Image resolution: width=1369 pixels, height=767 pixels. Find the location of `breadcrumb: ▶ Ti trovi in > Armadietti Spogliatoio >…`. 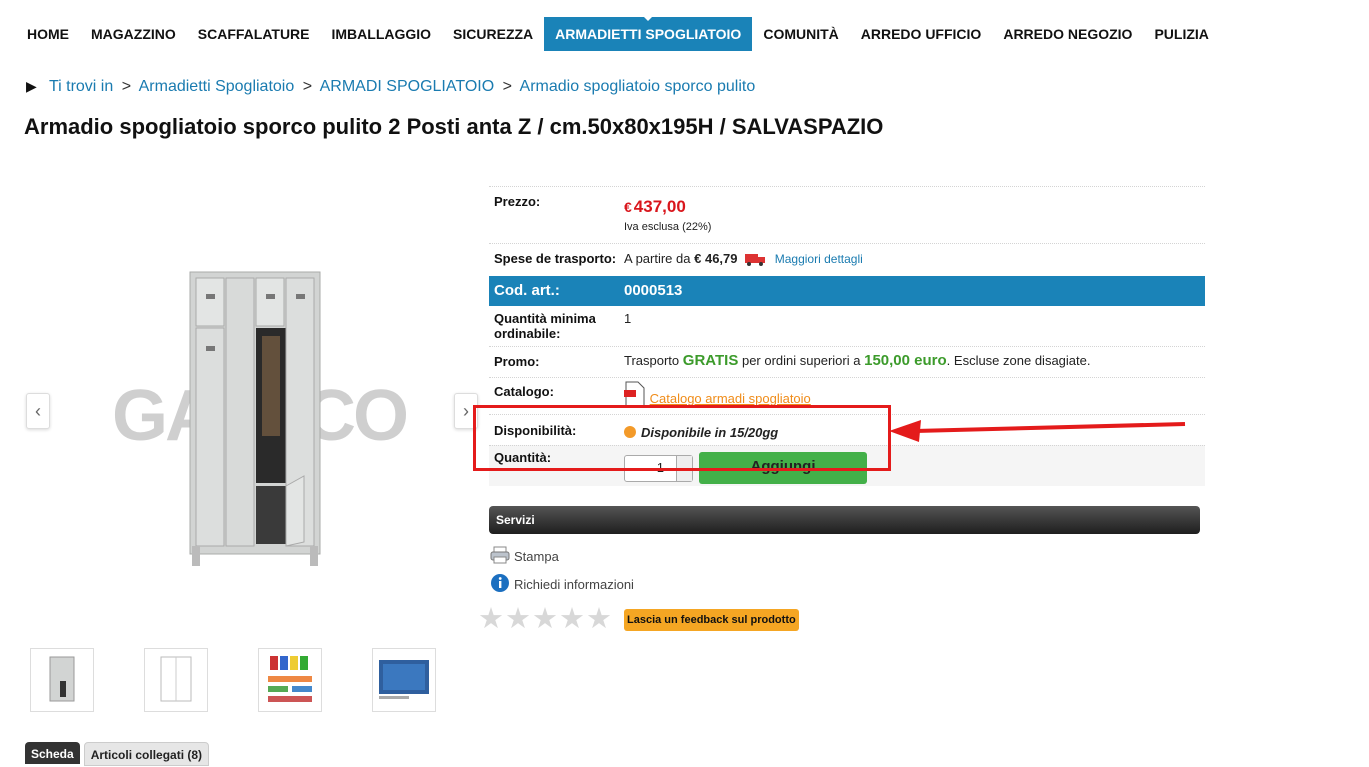

breadcrumb: ▶ Ti trovi in > Armadietti Spogliatoio >… is located at coordinates (390, 87).